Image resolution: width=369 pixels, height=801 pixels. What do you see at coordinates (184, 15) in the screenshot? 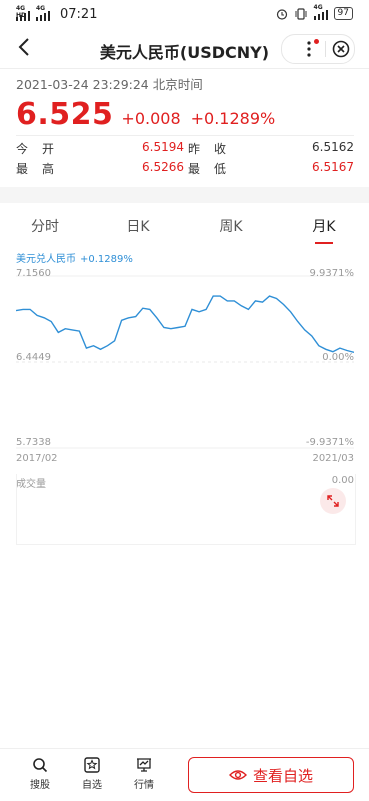
I see `status-bar: 4G HD 4G 07:21 4G 97` at bounding box center [184, 15].